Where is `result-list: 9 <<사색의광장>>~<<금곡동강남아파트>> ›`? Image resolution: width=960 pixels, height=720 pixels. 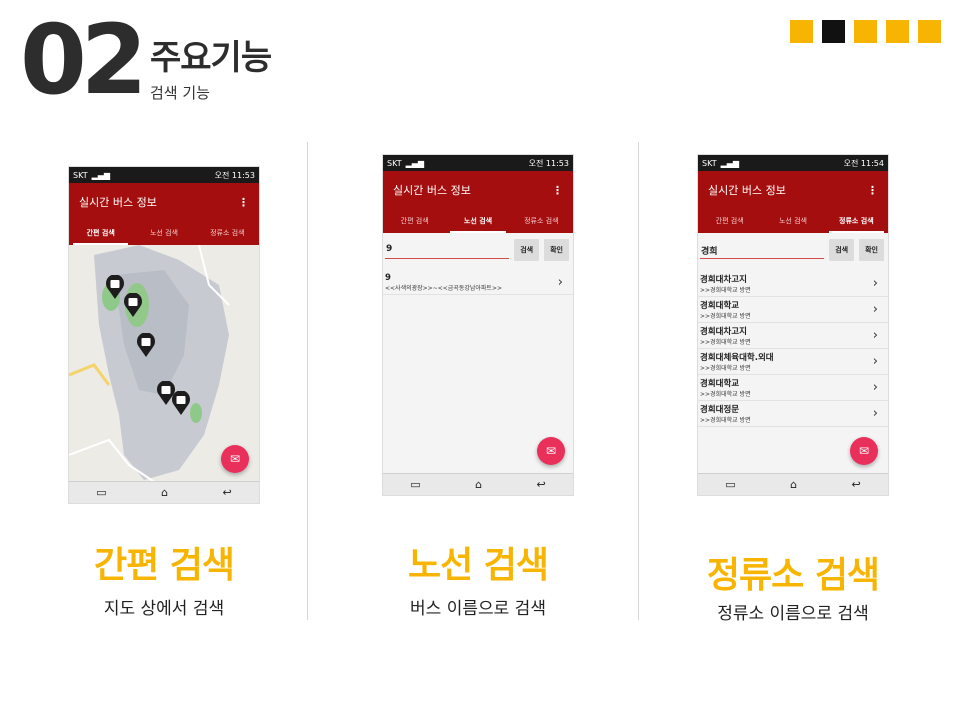
result-list: 9 <<사색의광장>>~<<금곡동강남아파트>> › is located at coordinates (478, 283).